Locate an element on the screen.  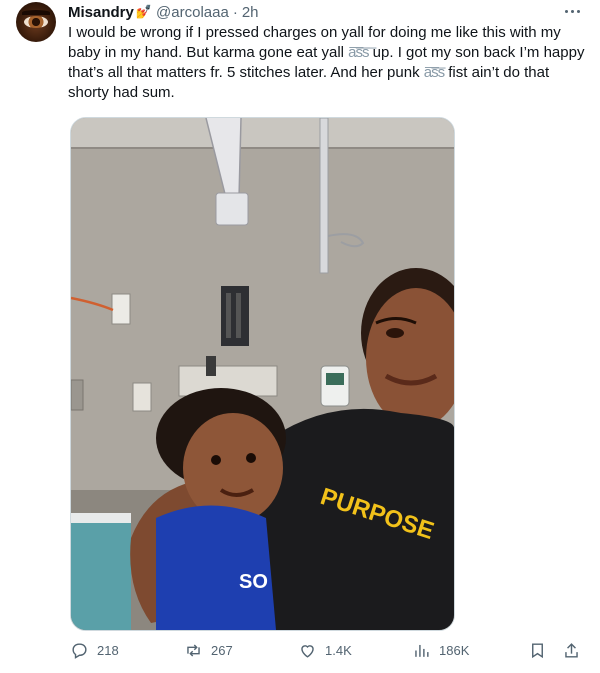
tweet-time: 2h is located at coordinates (250, 12).